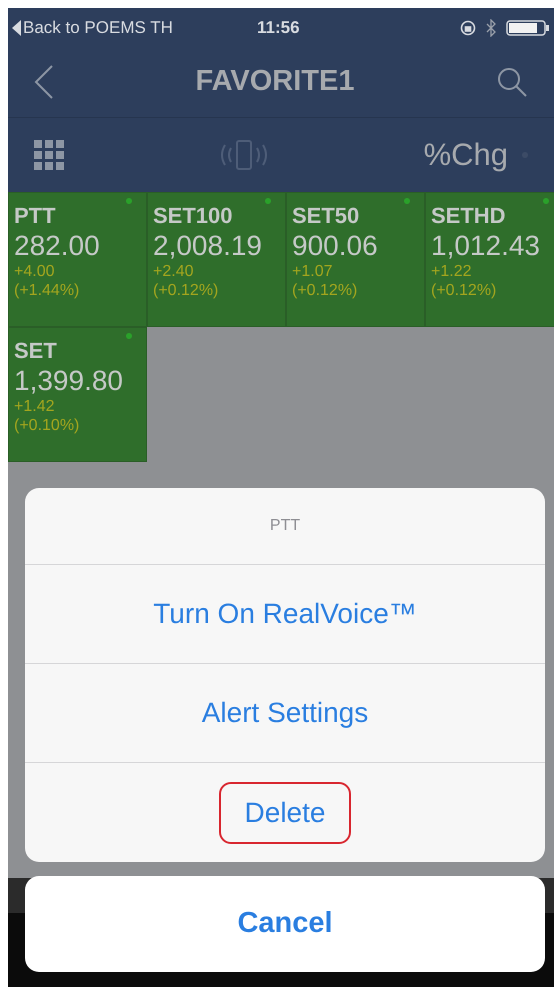  What do you see at coordinates (34, 407) in the screenshot?
I see `tile-change: +1.42` at bounding box center [34, 407].